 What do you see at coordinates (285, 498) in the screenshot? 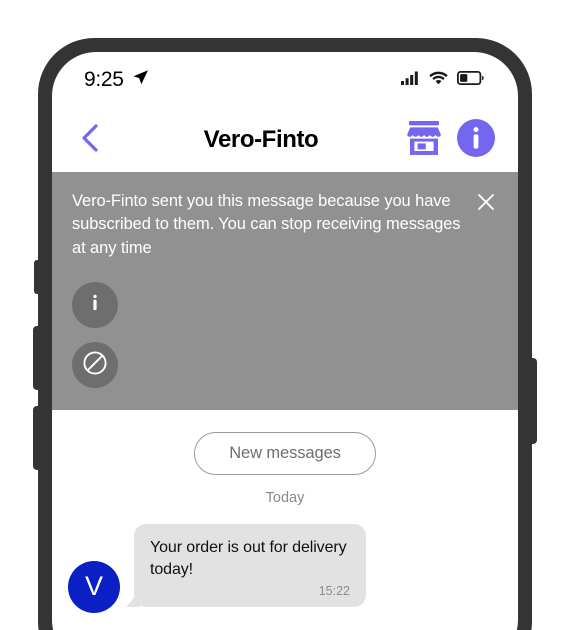
I see `day-separator-label: Today` at bounding box center [285, 498].